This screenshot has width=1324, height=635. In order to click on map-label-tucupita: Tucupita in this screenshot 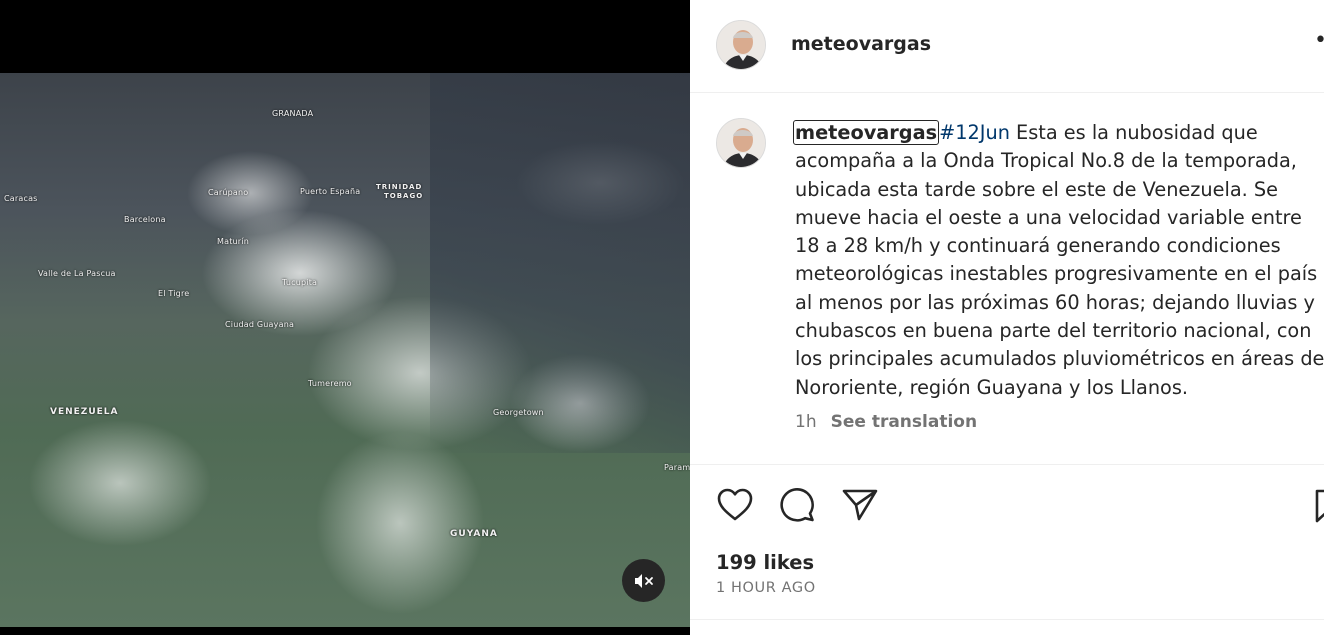, I will do `click(300, 282)`.